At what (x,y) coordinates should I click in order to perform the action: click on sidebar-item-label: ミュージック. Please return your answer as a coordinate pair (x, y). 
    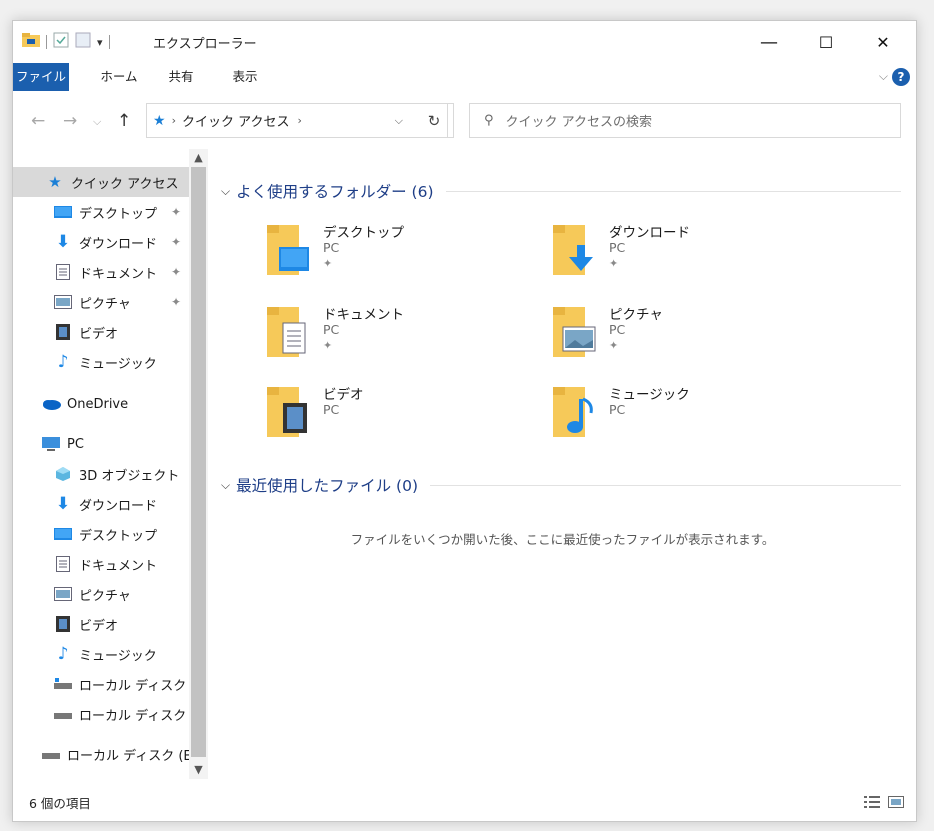
    Looking at the image, I should click on (118, 656).